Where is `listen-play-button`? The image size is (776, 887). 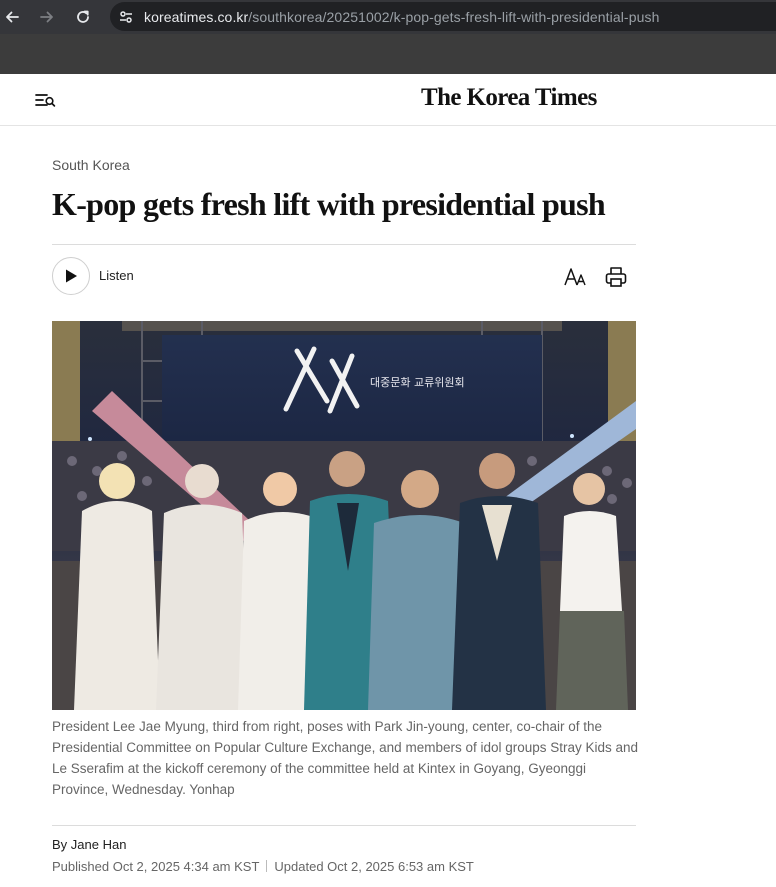
listen-play-button is located at coordinates (71, 276).